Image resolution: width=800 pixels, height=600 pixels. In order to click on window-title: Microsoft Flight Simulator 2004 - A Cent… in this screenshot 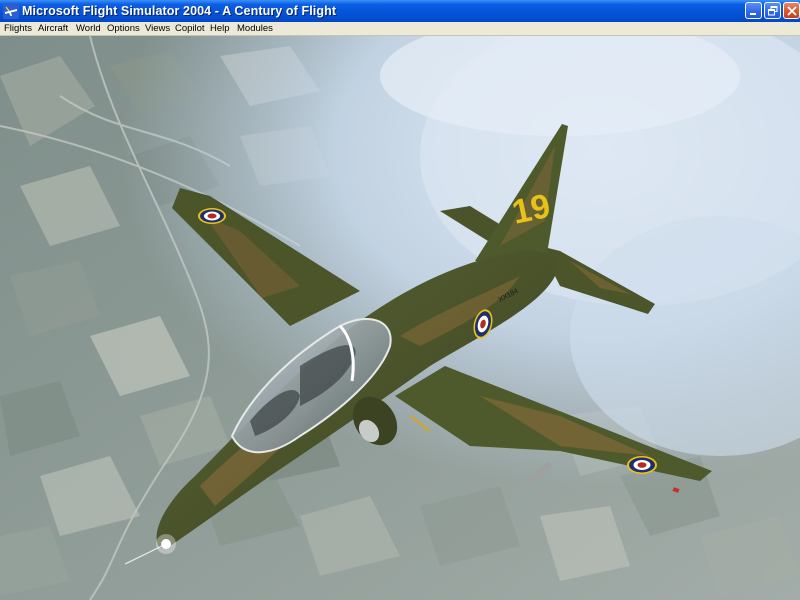, I will do `click(179, 11)`.